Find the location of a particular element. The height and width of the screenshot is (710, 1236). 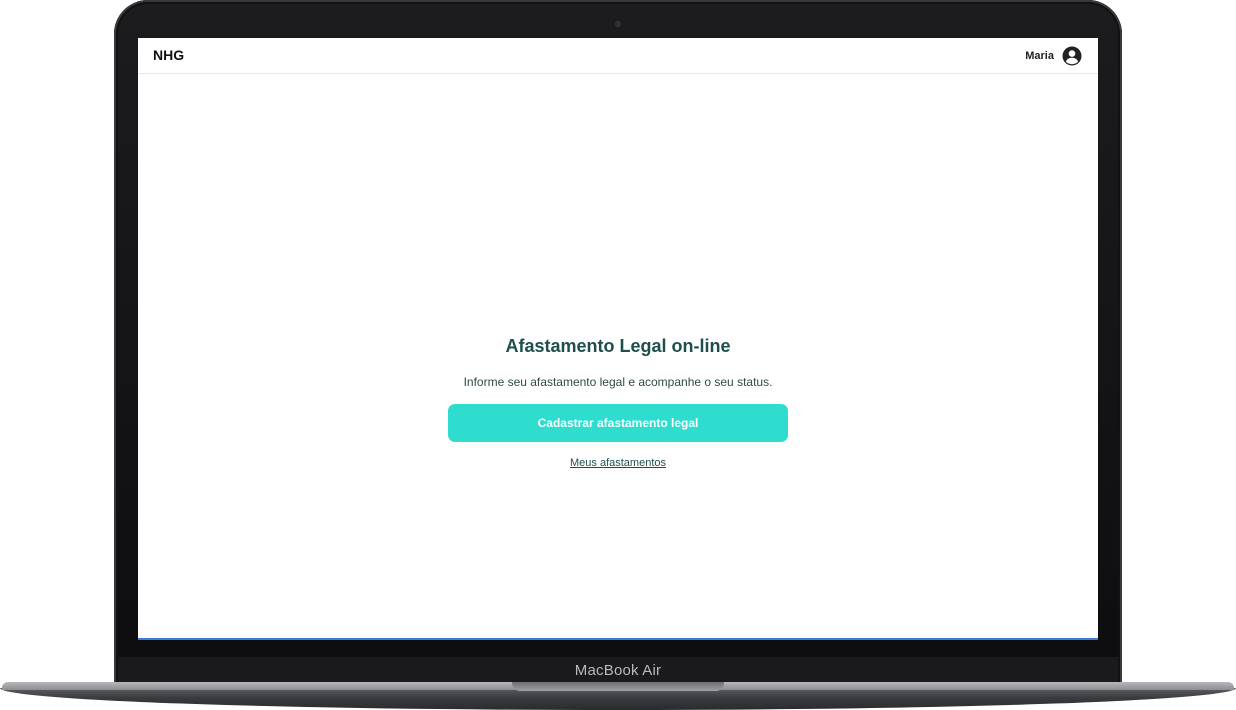

laptop-base is located at coordinates (618, 696).